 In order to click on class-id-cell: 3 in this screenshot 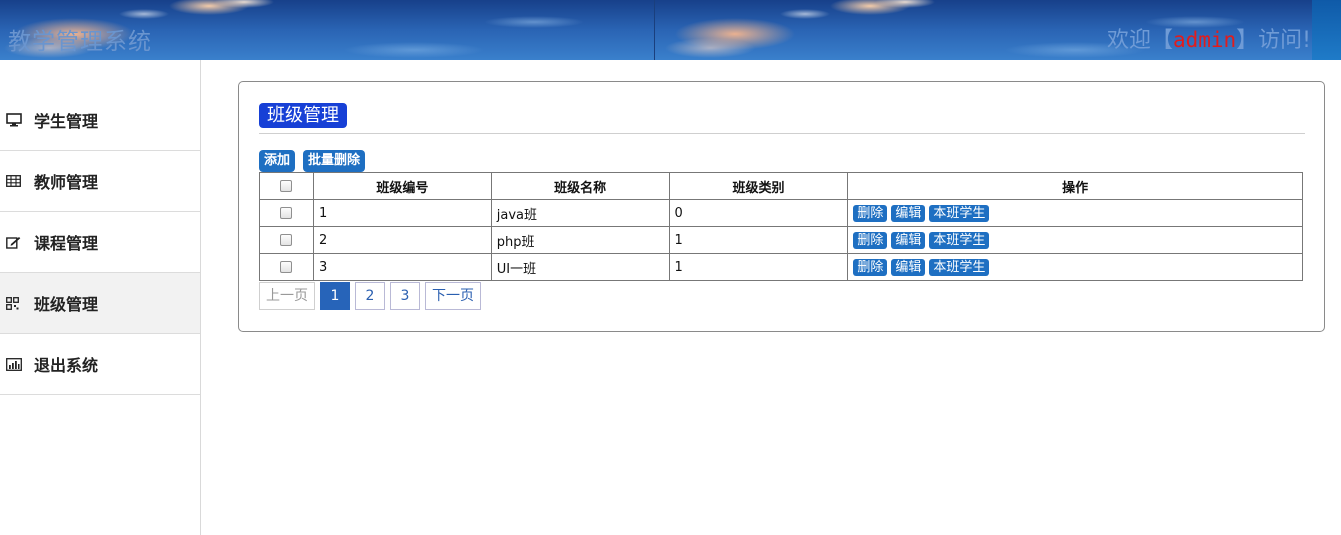, I will do `click(402, 267)`.